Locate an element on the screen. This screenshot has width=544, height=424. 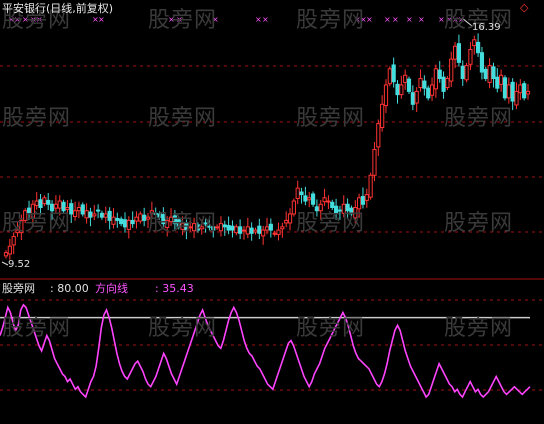
indicator-level-value: : 80.00 is located at coordinates (69, 288).